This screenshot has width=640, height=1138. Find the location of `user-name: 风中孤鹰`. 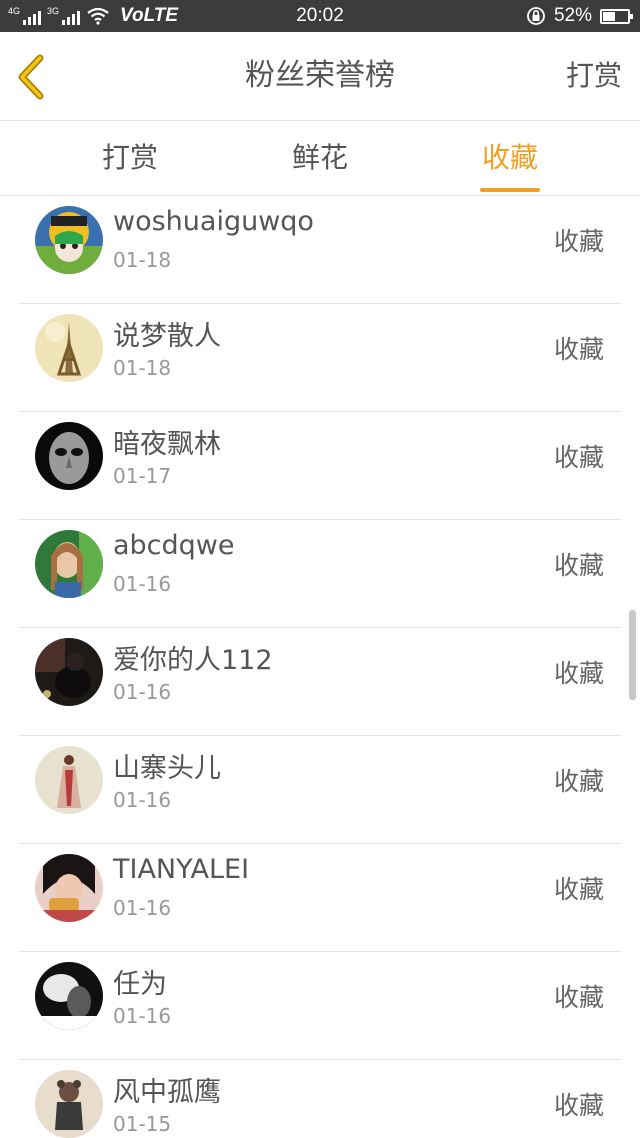

user-name: 风中孤鹰 is located at coordinates (167, 1092).